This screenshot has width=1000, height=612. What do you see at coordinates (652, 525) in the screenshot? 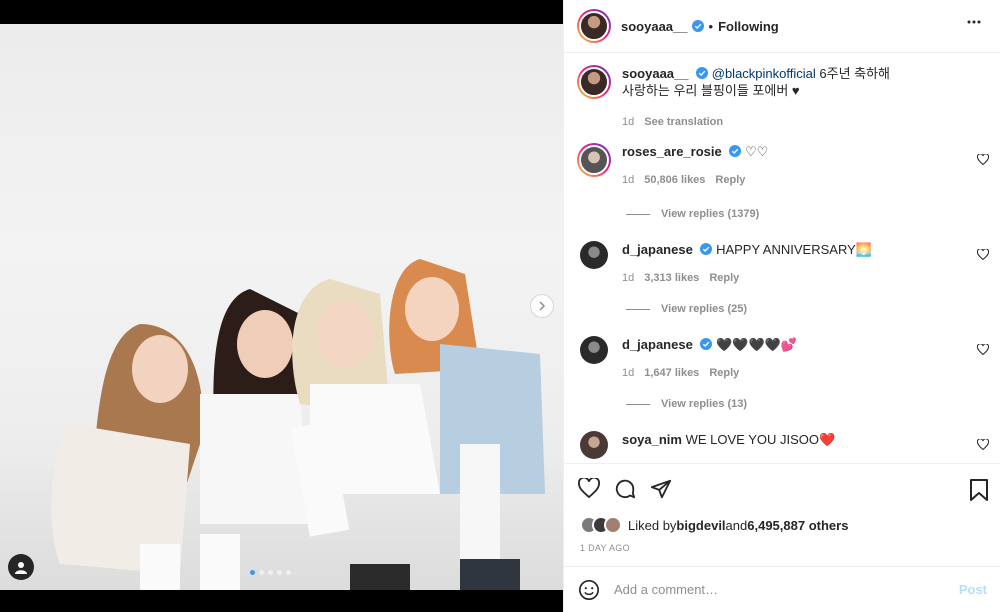
I see `likes-prefix: Liked by` at bounding box center [652, 525].